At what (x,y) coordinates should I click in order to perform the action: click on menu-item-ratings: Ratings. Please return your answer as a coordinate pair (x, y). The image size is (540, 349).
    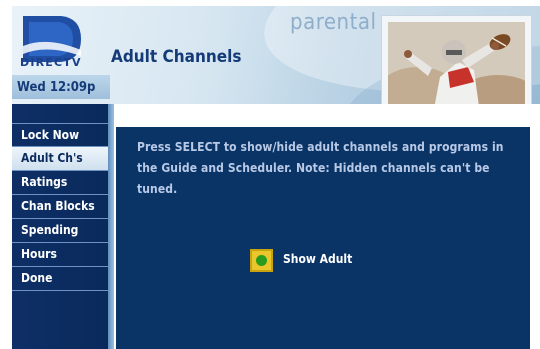
    Looking at the image, I should click on (60, 183).